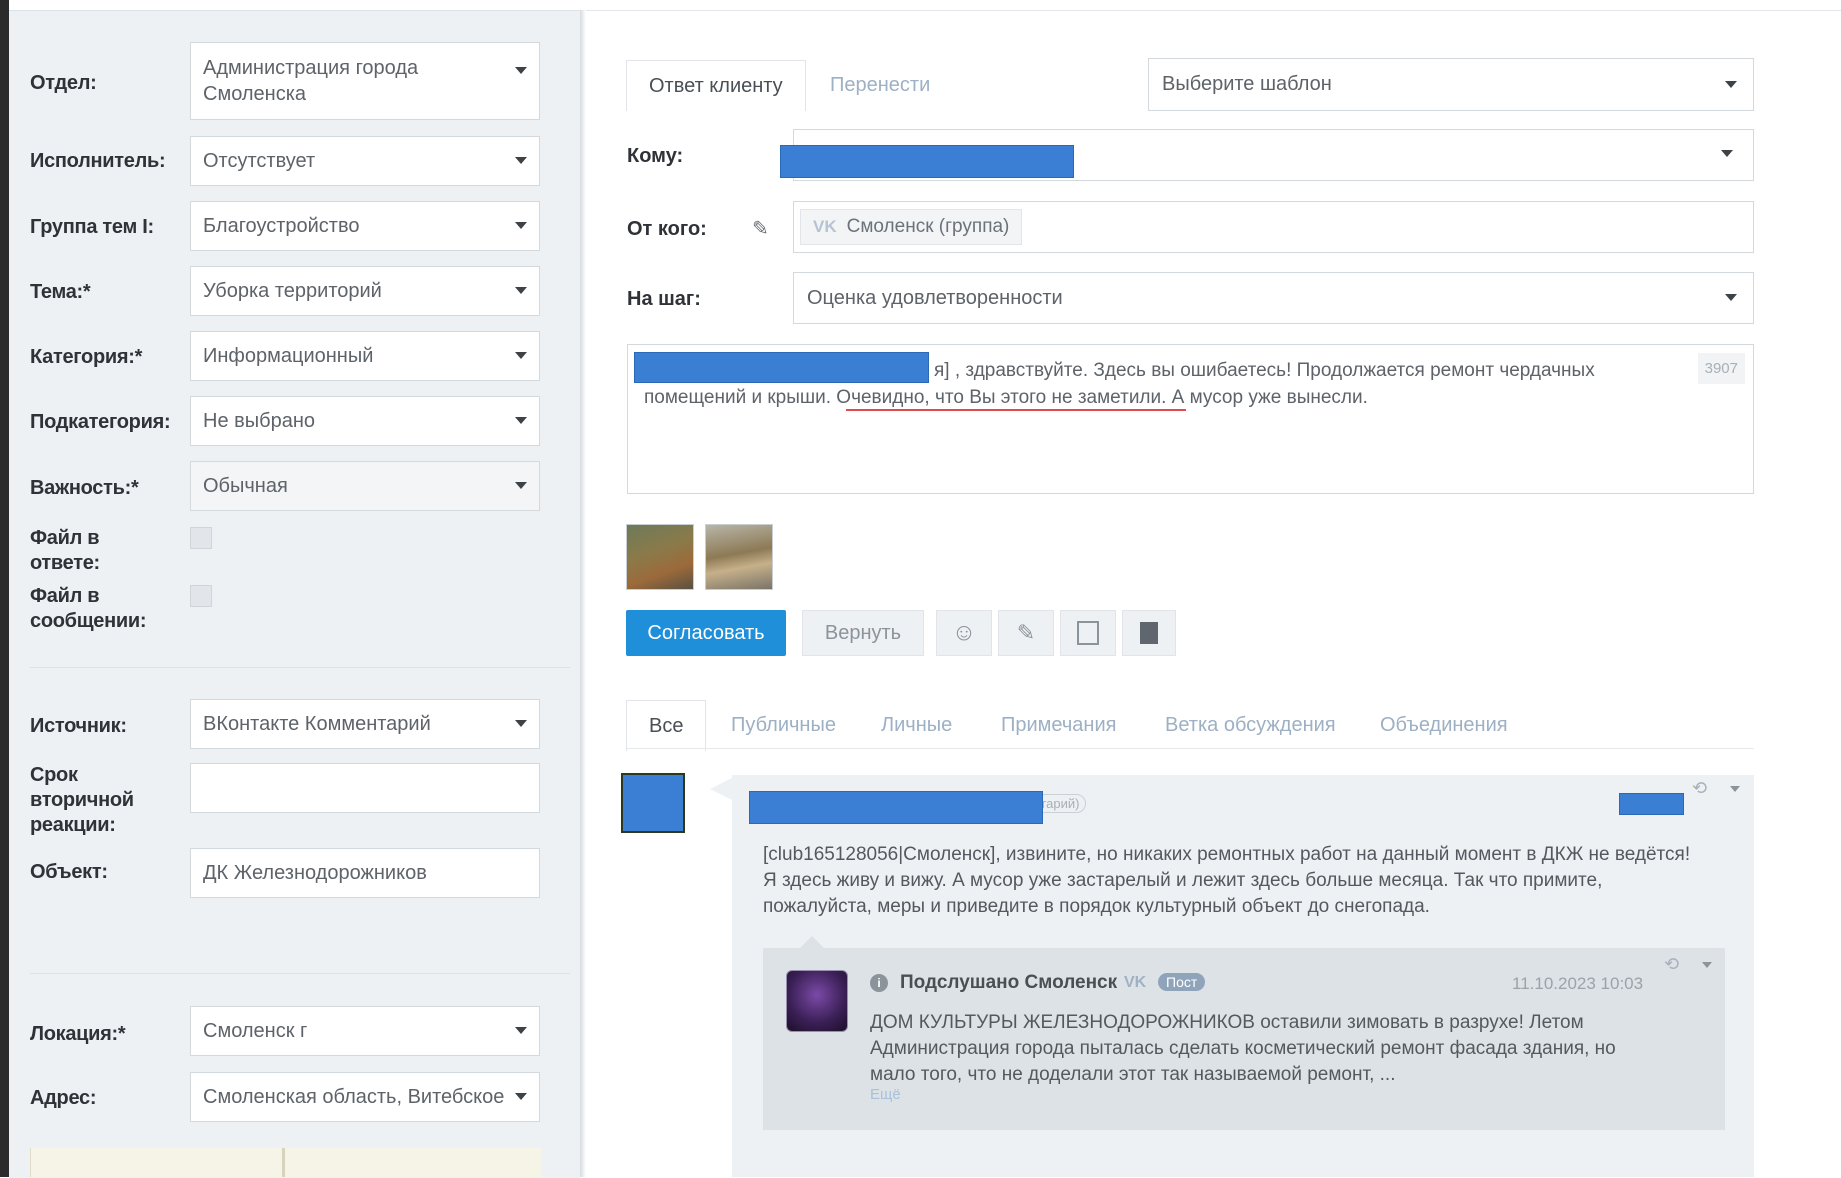  Describe the element at coordinates (259, 161) in the screenshot. I see `executor-value: Отсутствует` at that location.